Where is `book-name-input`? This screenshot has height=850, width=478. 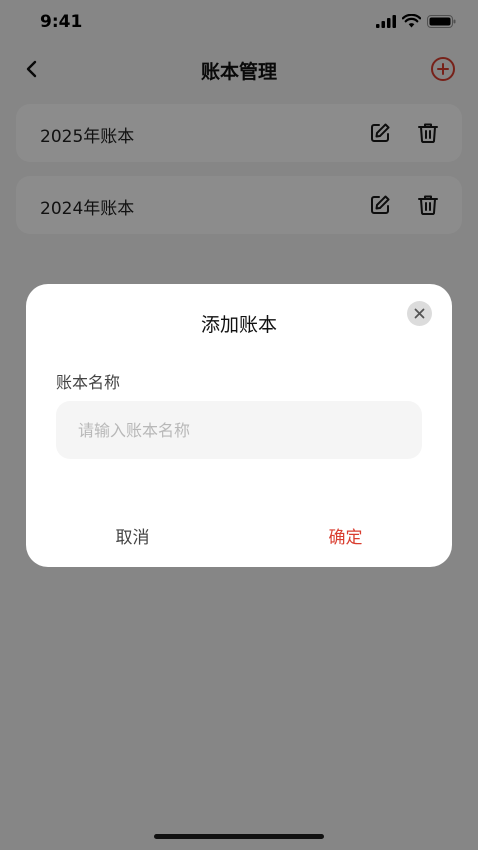 book-name-input is located at coordinates (239, 430).